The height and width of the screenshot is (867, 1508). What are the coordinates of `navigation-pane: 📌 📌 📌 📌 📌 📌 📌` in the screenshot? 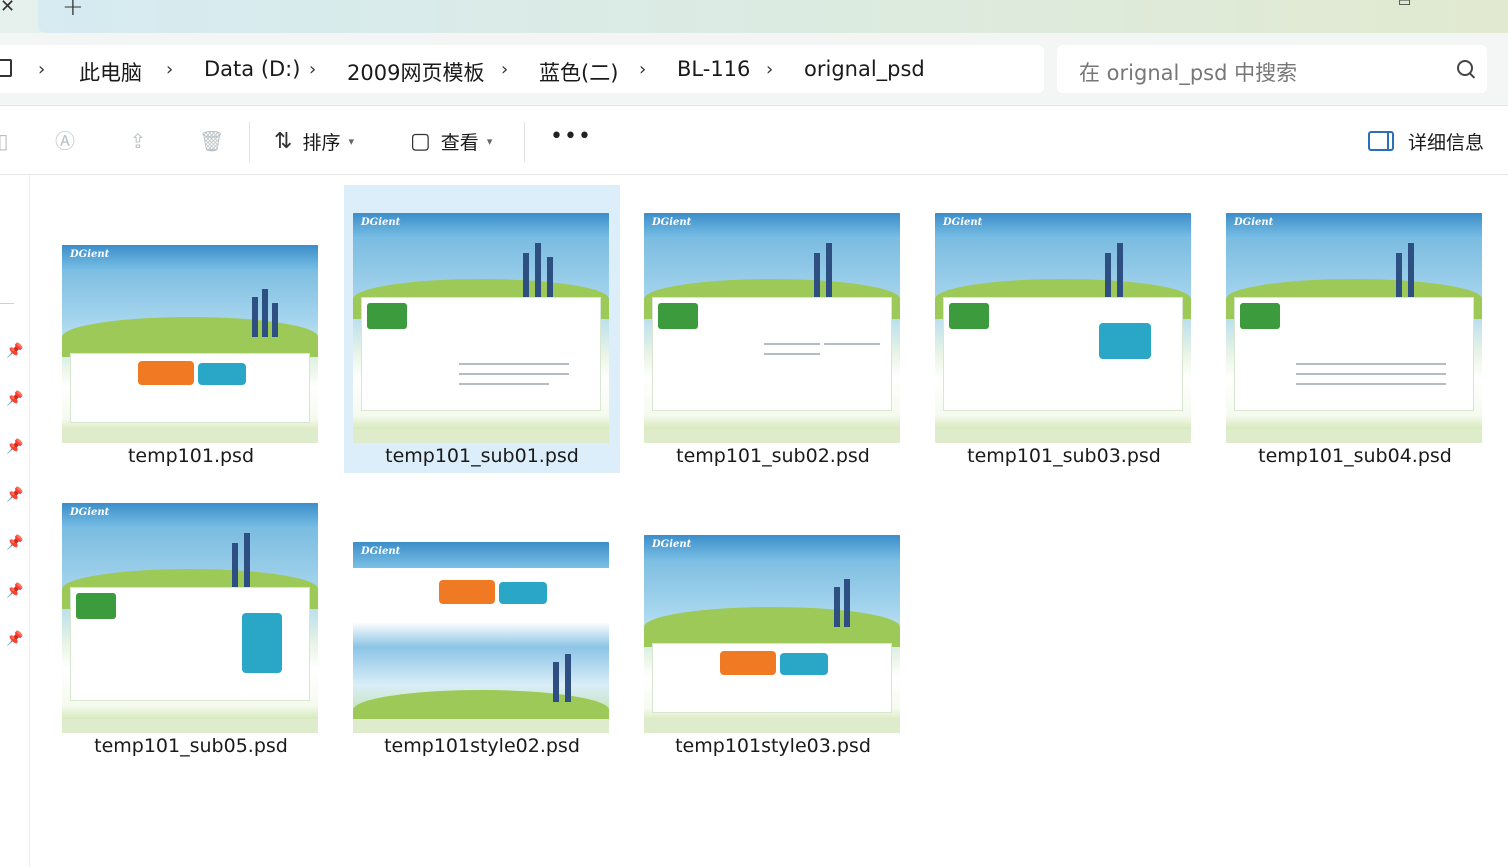 It's located at (15, 521).